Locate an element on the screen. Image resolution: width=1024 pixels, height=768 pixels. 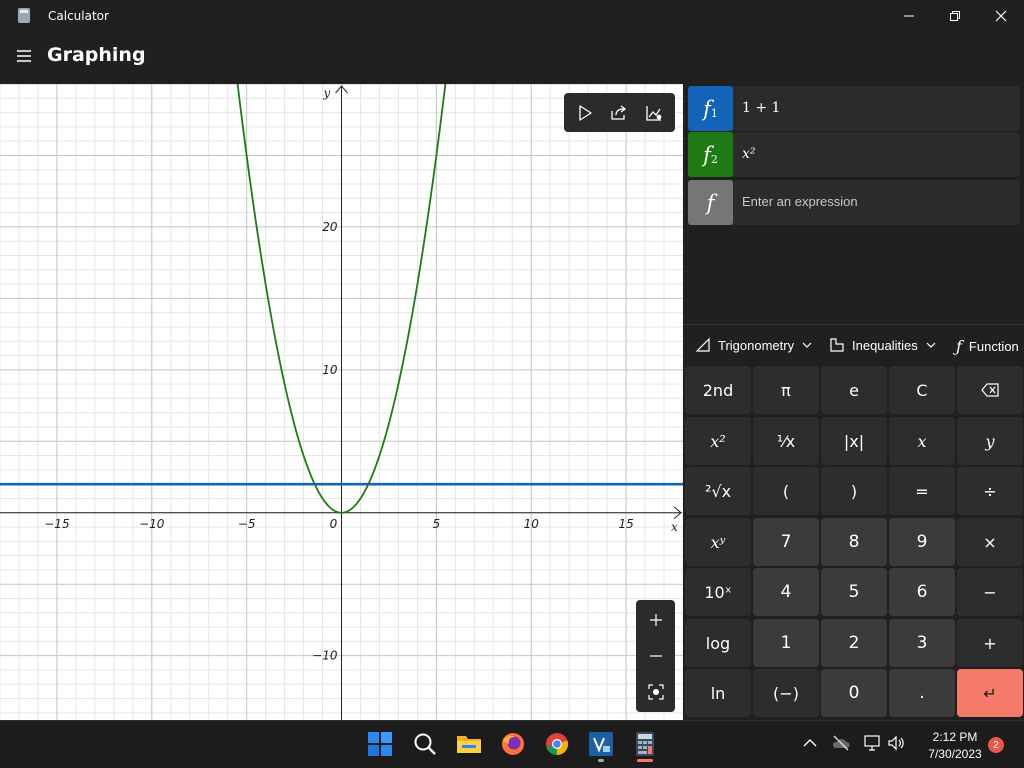
firefox-icon is located at coordinates (513, 744).